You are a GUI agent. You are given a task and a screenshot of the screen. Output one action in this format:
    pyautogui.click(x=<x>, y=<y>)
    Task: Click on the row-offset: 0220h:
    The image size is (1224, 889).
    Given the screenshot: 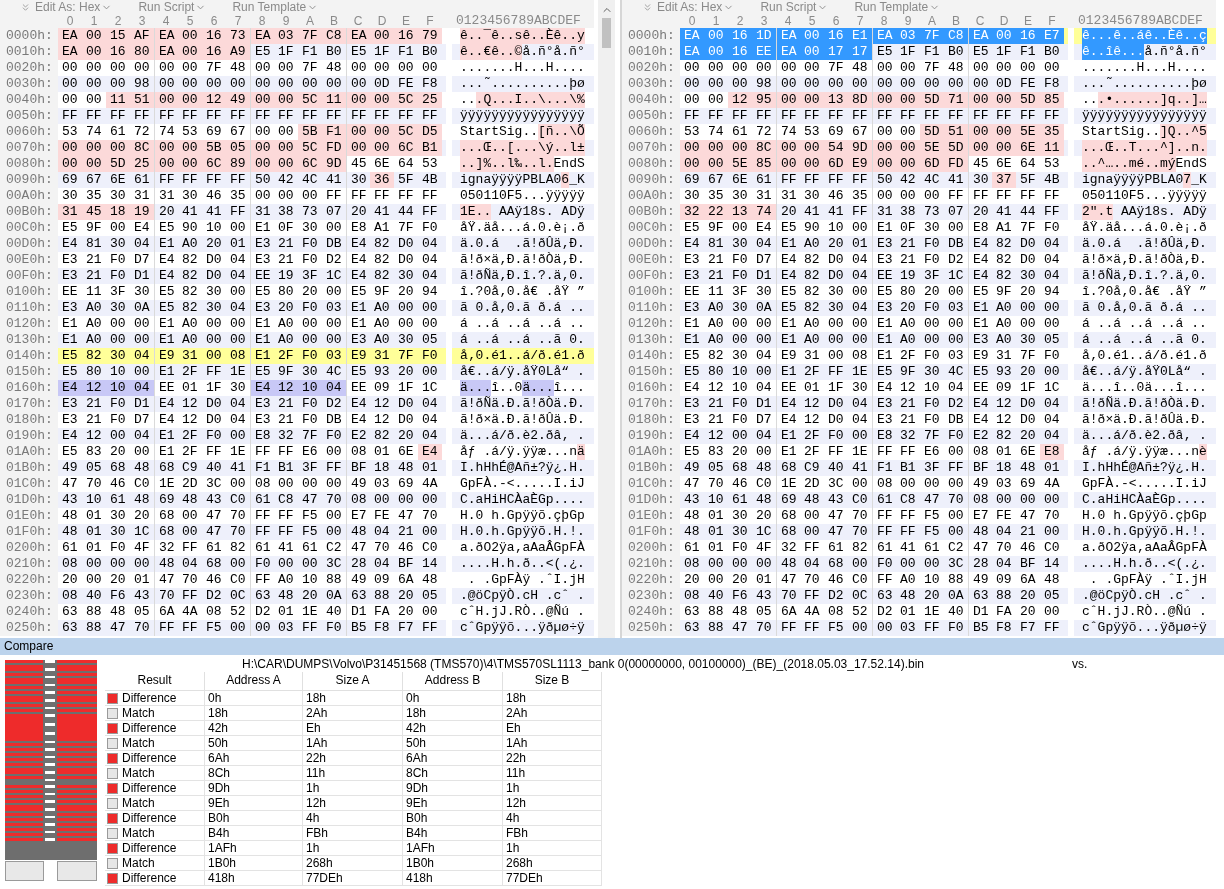 What is the action you would take?
    pyautogui.click(x=29, y=580)
    